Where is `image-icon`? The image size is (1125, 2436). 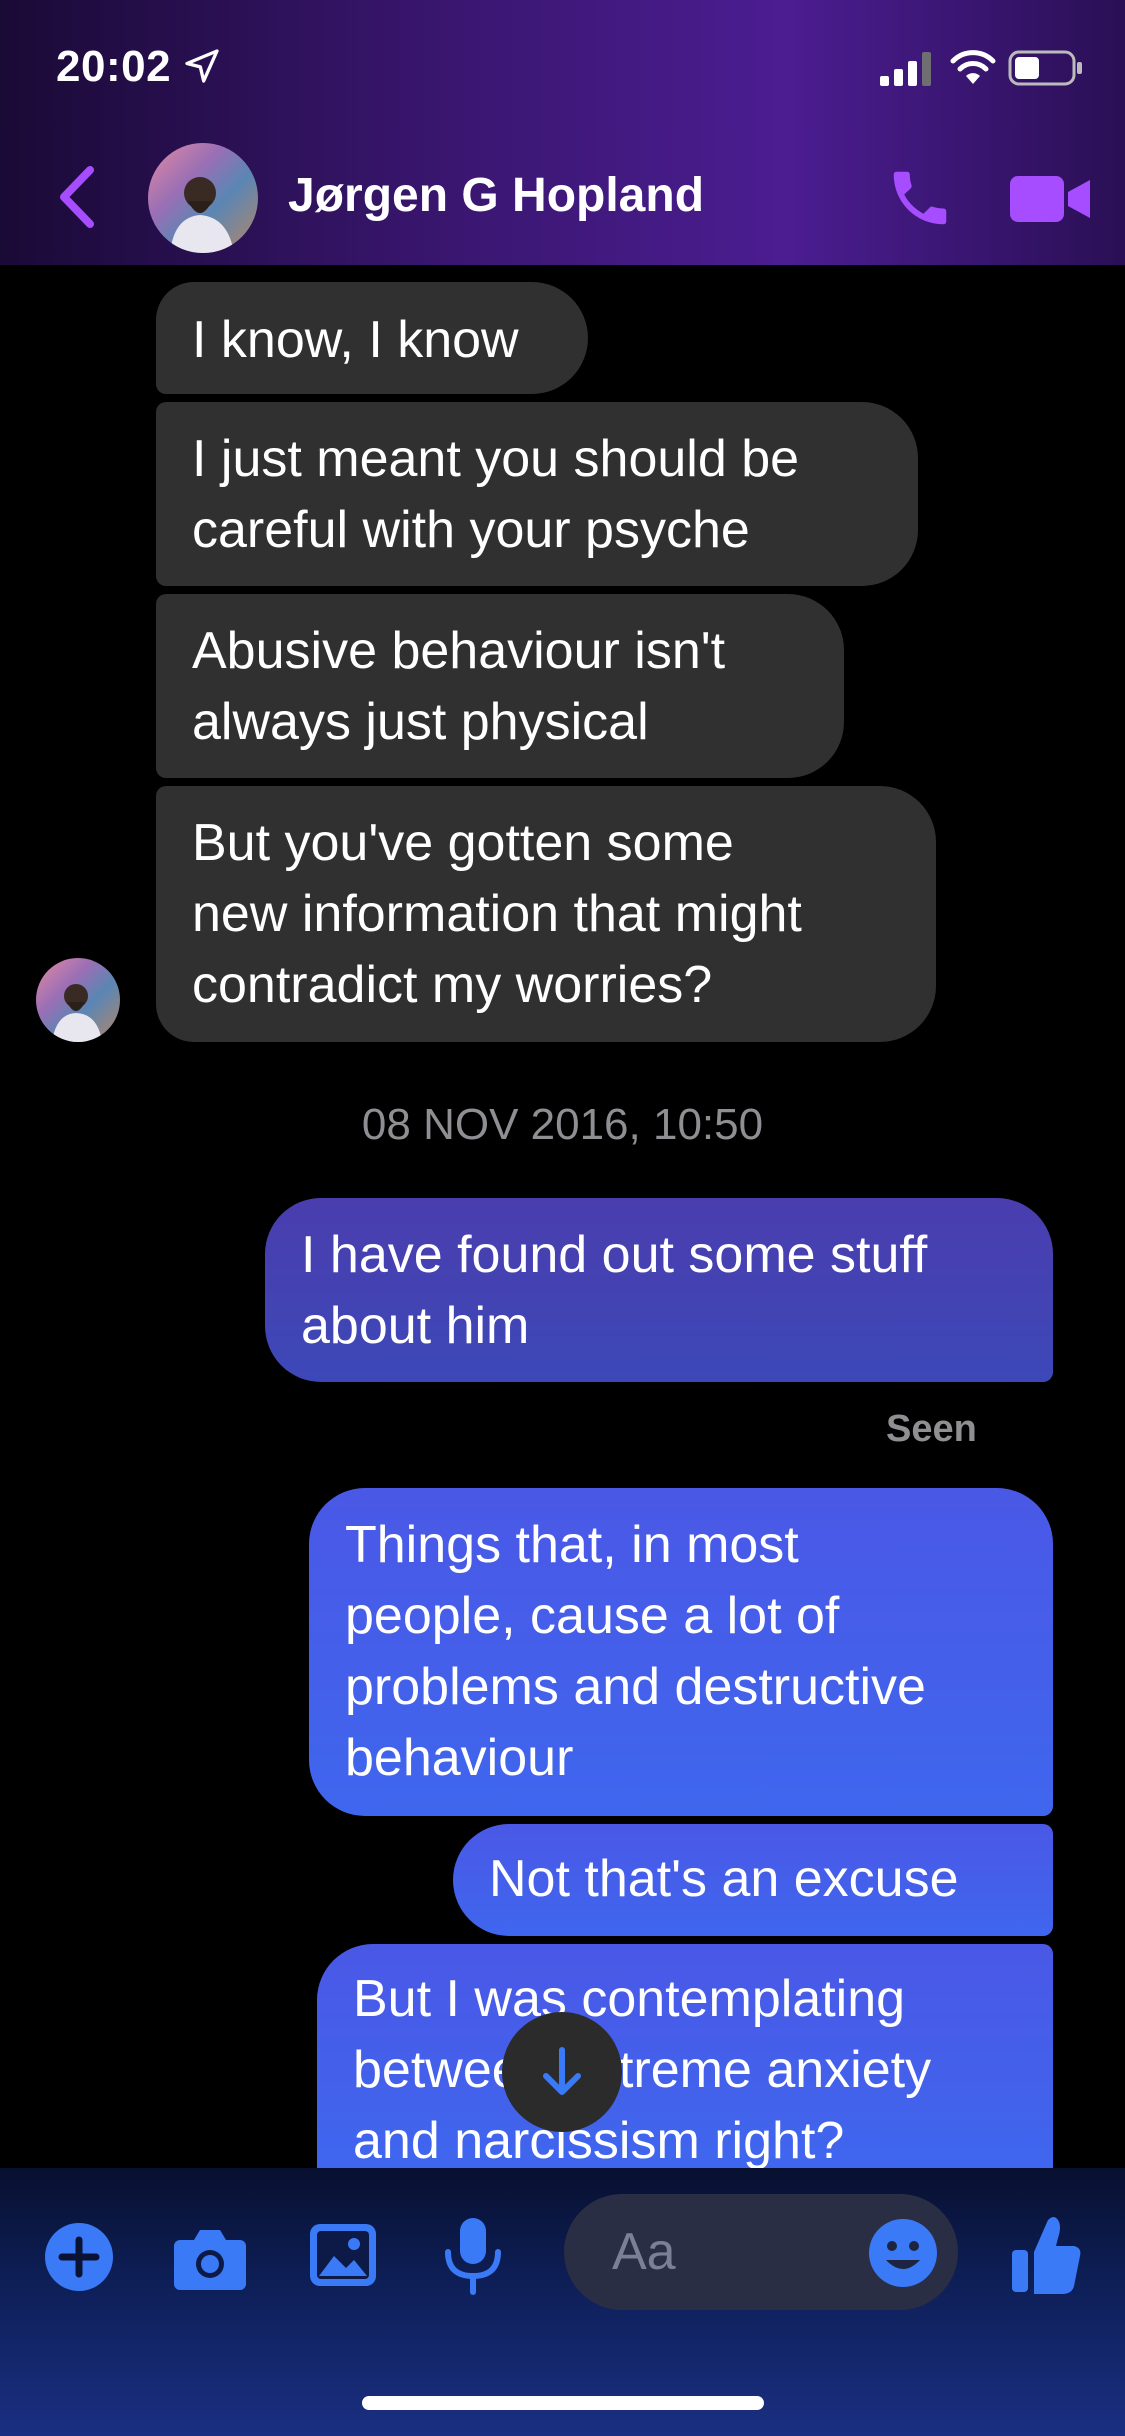 image-icon is located at coordinates (343, 2255).